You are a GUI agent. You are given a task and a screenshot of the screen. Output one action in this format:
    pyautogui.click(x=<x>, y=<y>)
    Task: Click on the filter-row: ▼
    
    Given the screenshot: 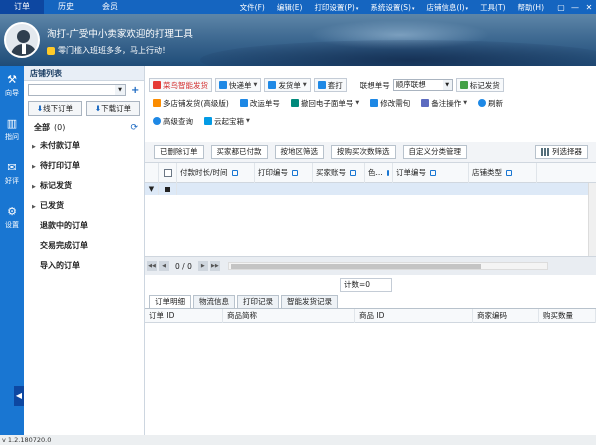 What is the action you would take?
    pyautogui.click(x=370, y=189)
    